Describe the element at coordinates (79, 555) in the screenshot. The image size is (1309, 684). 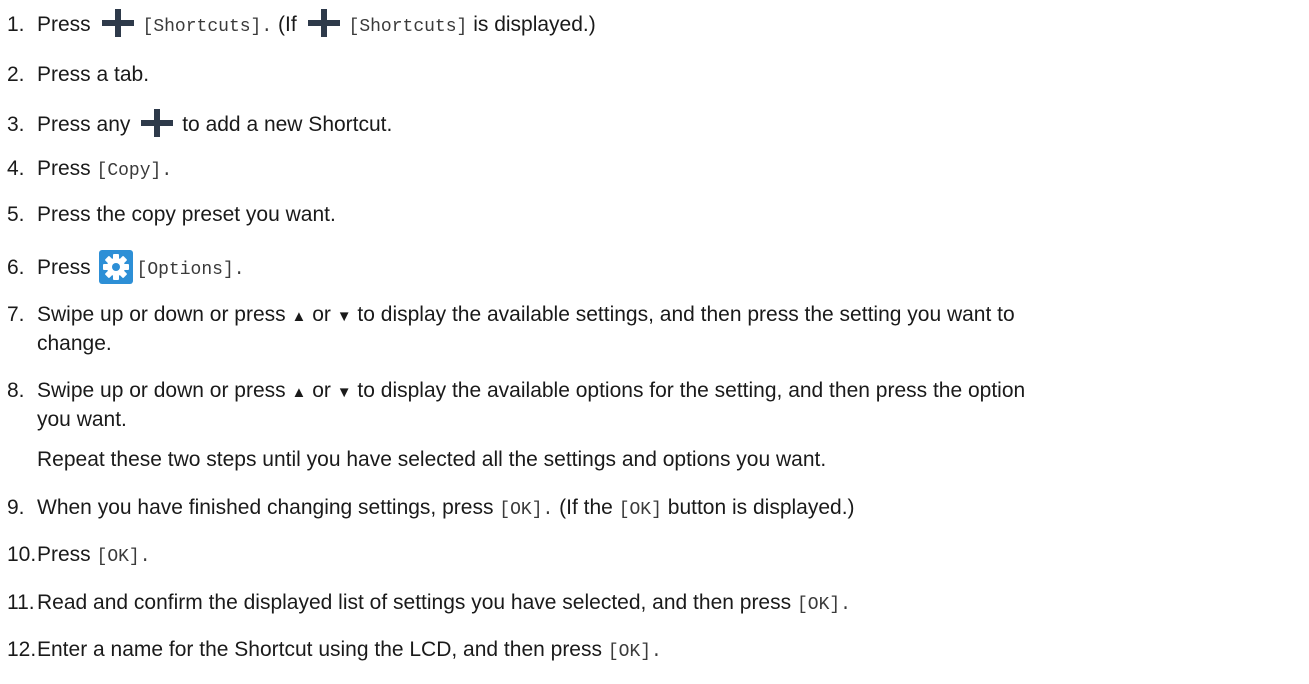
I see `step-10: 10.Press [OK].` at that location.